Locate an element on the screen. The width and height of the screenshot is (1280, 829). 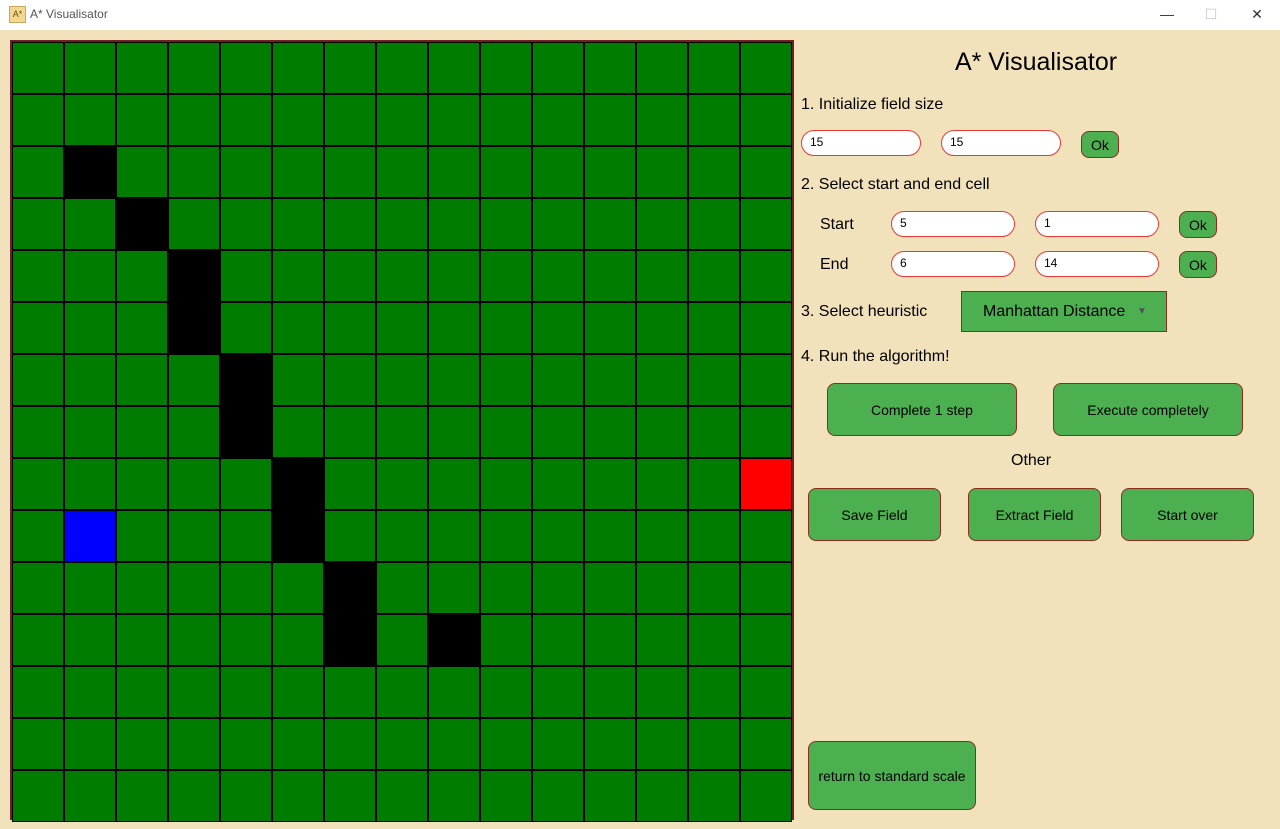
save-field-button: Save Field is located at coordinates (874, 514).